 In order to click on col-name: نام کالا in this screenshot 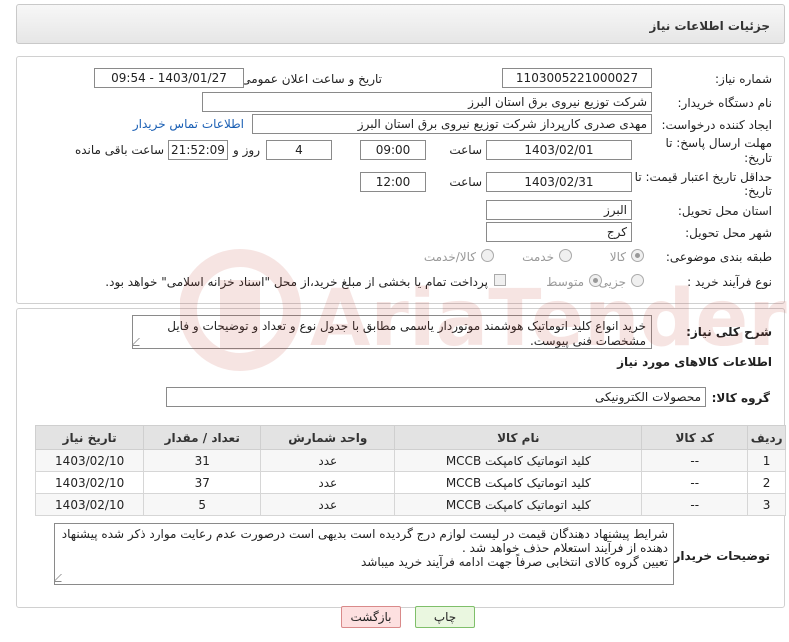, I will do `click(518, 437)`.